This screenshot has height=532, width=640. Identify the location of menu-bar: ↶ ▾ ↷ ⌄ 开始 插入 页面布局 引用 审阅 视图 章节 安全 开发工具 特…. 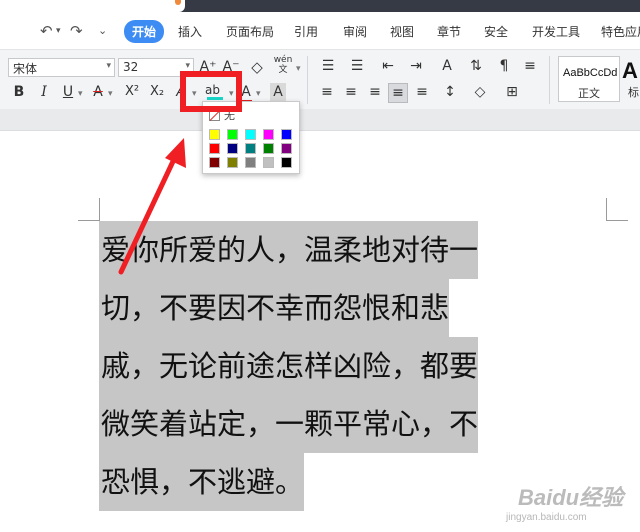
(320, 30).